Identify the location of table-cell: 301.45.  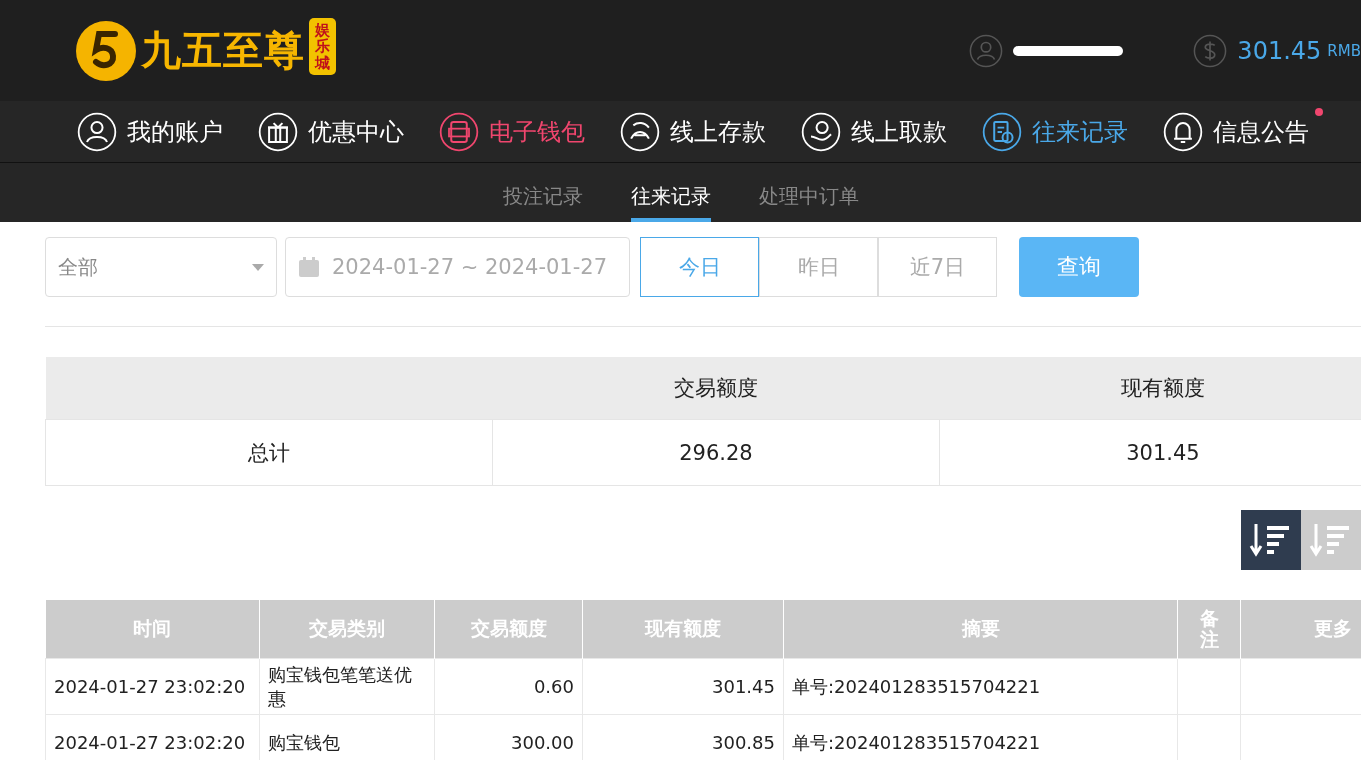
(683, 686).